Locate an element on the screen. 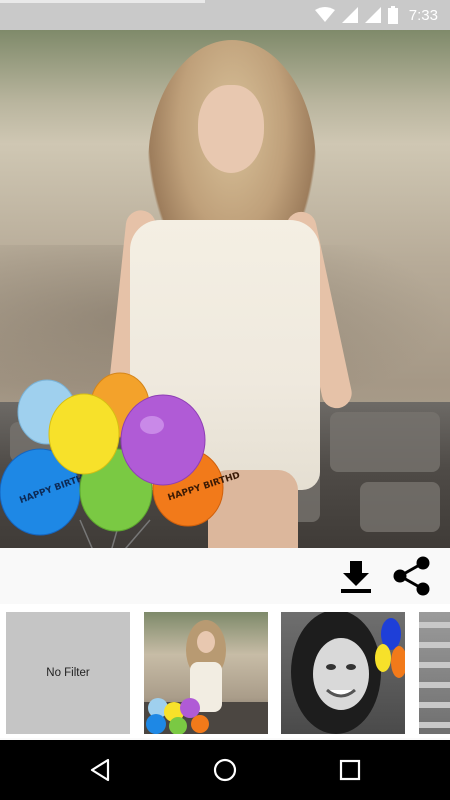 Image resolution: width=450 pixels, height=800 pixels. home-button is located at coordinates (225, 770).